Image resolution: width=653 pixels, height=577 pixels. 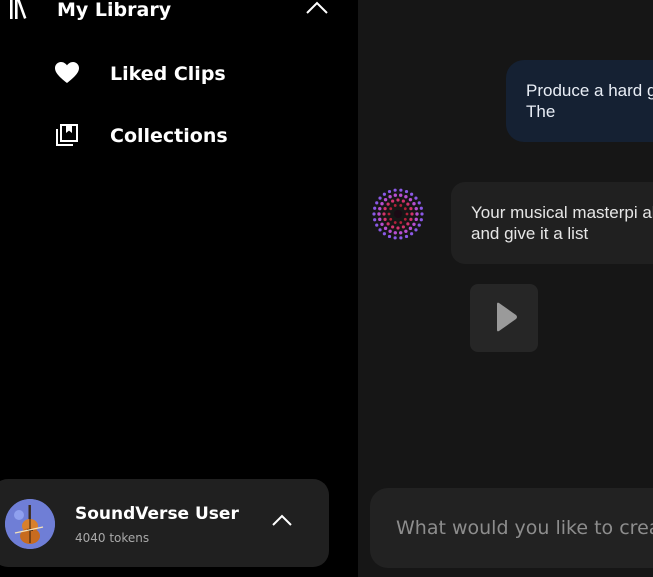 I want to click on play-icon, so click(x=506, y=317).